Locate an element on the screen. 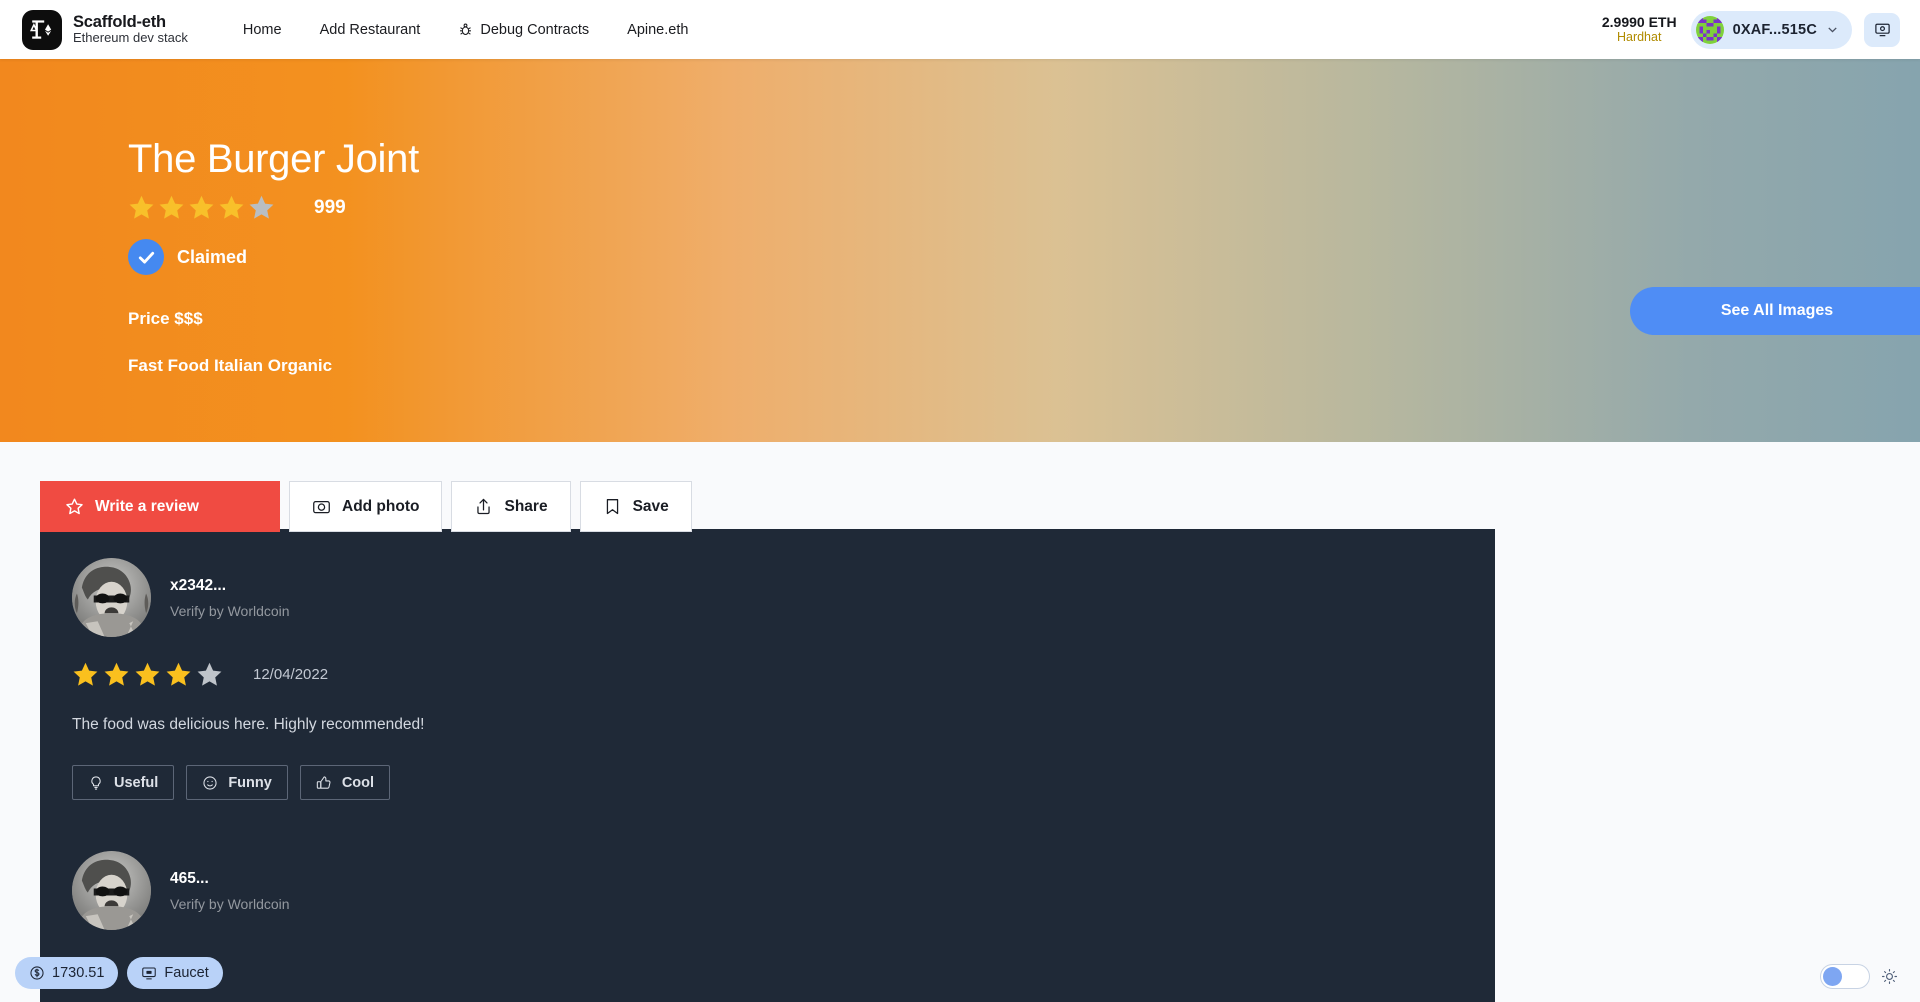 The width and height of the screenshot is (1920, 1002). faucet-screen-icon is located at coordinates (149, 973).